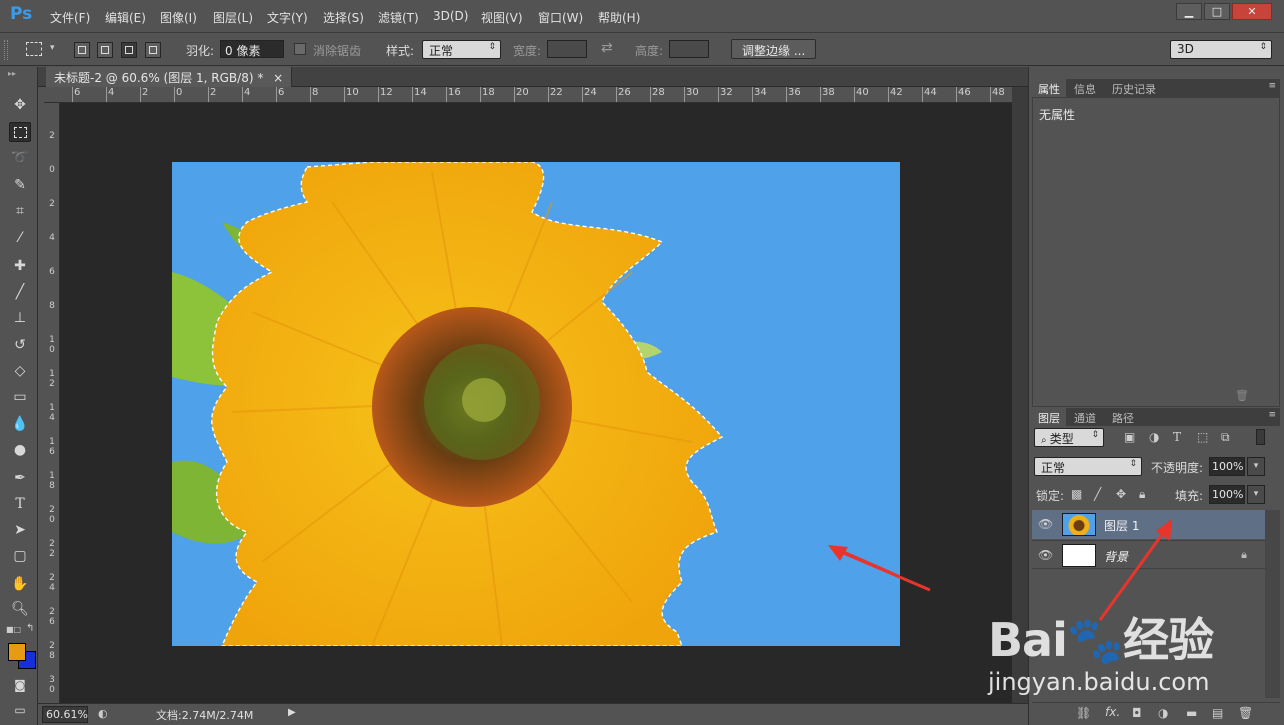 This screenshot has height=725, width=1284. Describe the element at coordinates (450, 16) in the screenshot. I see `menu-3d: 3D(D)` at that location.